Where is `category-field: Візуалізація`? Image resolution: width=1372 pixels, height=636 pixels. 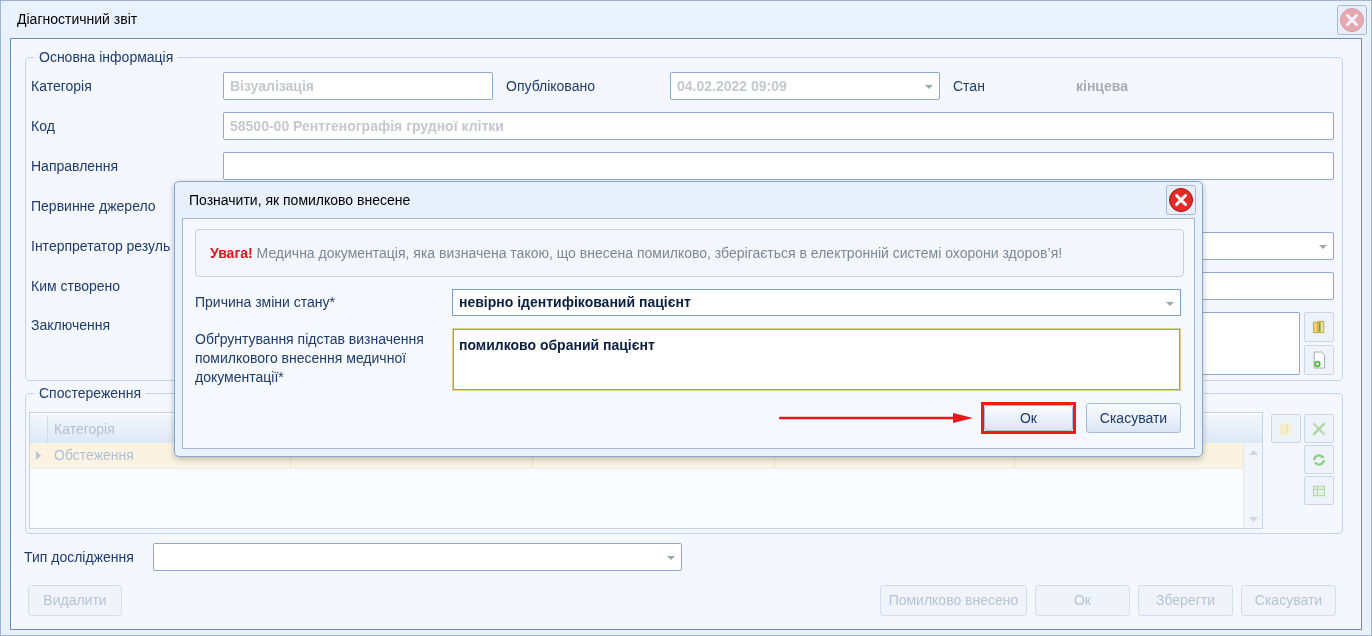
category-field: Візуалізація is located at coordinates (358, 86).